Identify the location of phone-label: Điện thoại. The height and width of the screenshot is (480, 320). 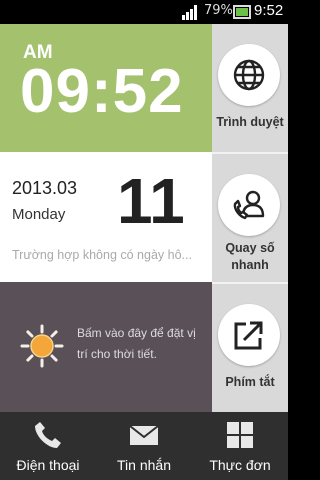
(48, 465).